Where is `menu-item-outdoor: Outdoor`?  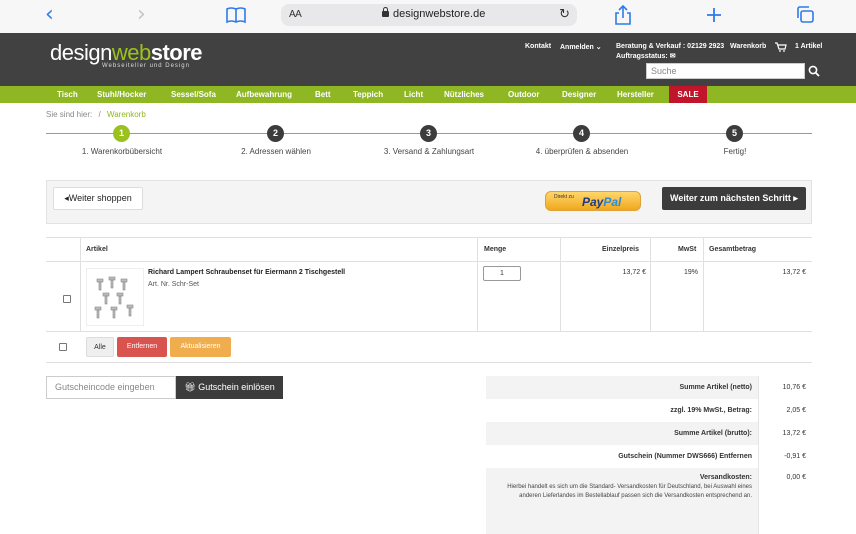 menu-item-outdoor: Outdoor is located at coordinates (524, 94).